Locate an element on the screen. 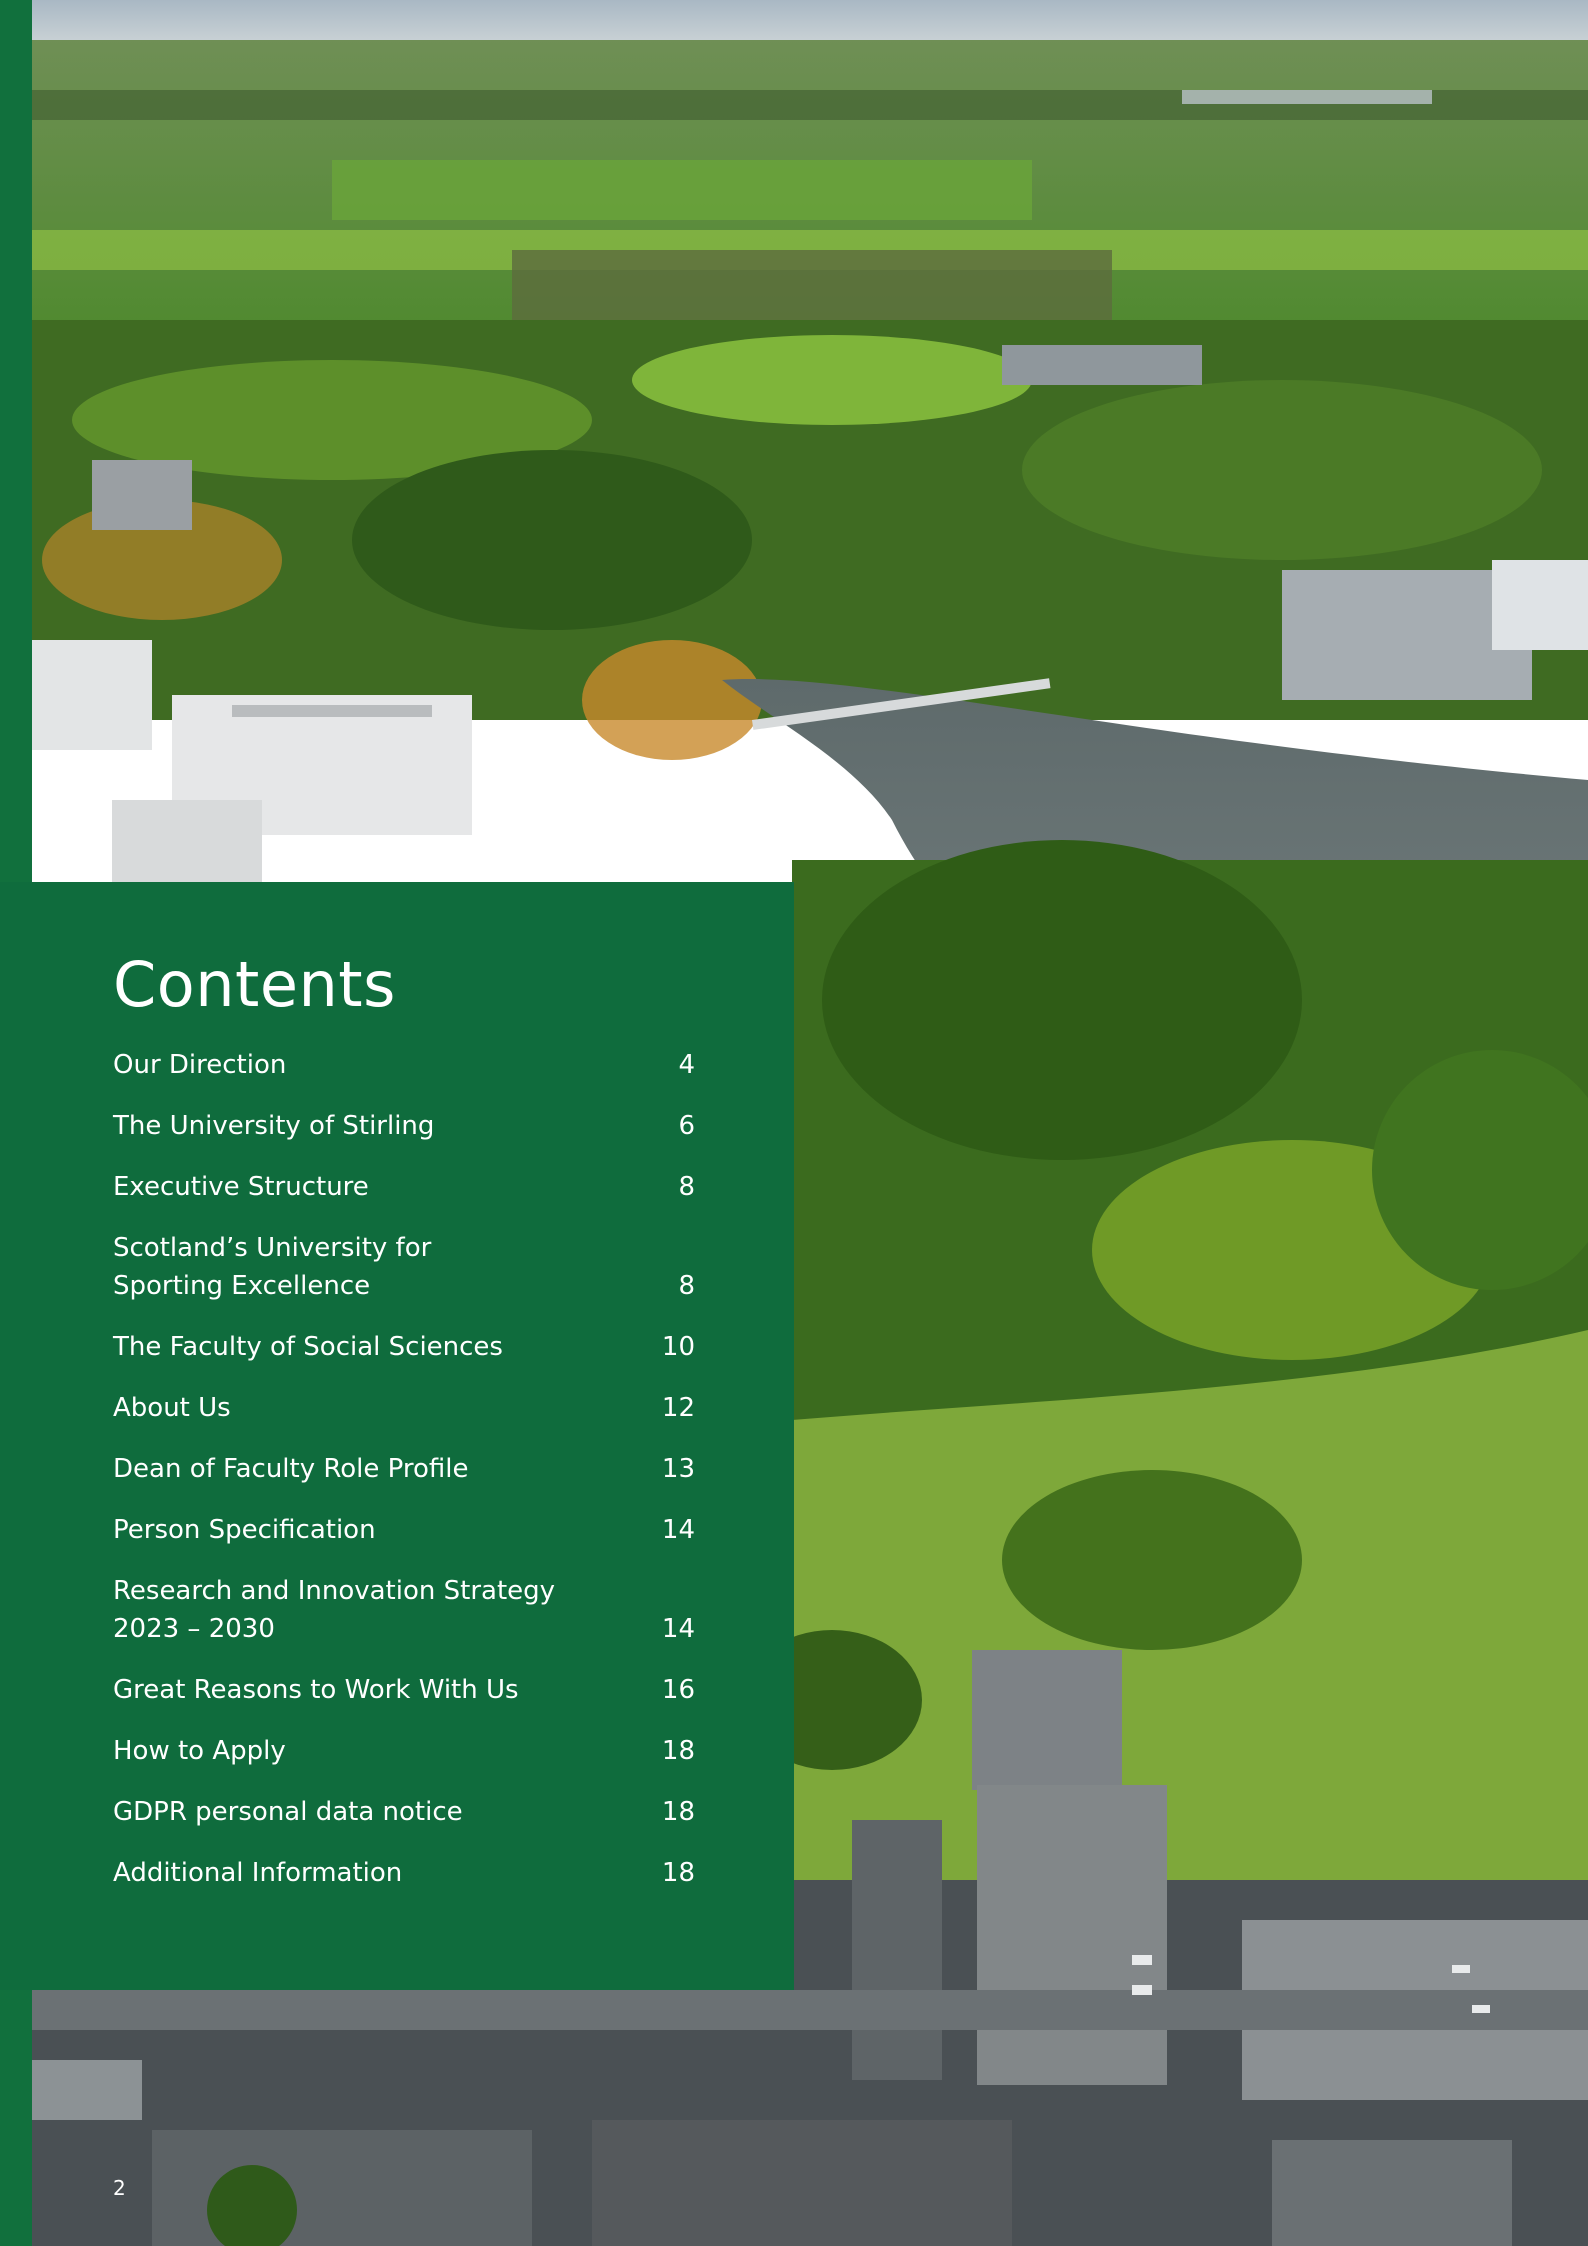 The width and height of the screenshot is (1588, 2246). toc-label: About Us is located at coordinates (172, 1408).